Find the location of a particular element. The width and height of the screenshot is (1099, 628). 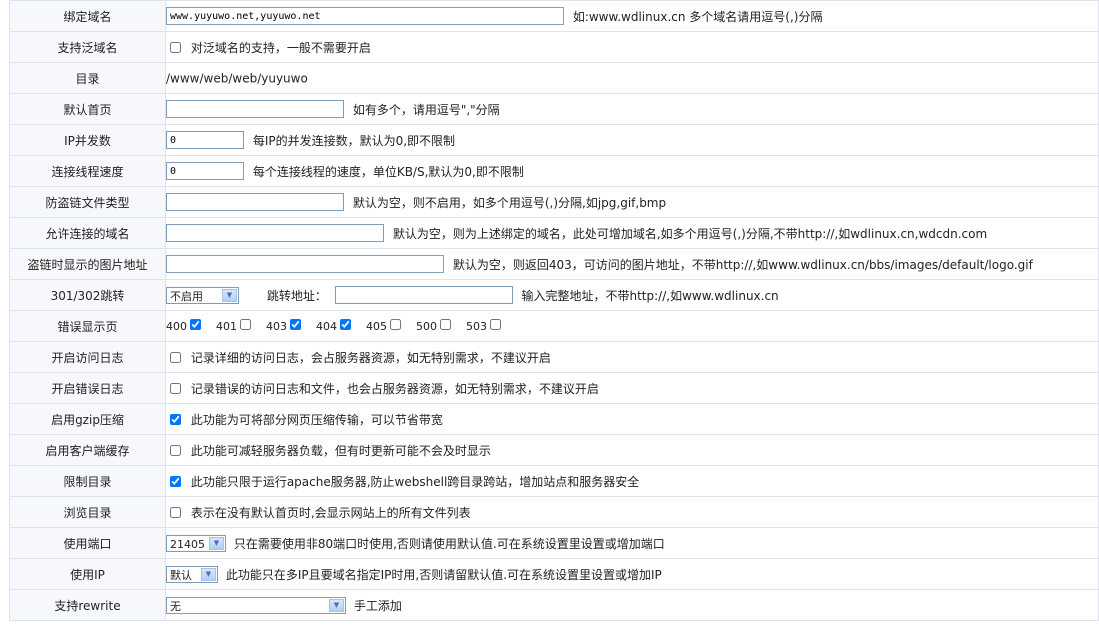

client-cache-hint: 此功能可减轻服务器负载，但有时更新可能不会及时显示 is located at coordinates (340, 450).